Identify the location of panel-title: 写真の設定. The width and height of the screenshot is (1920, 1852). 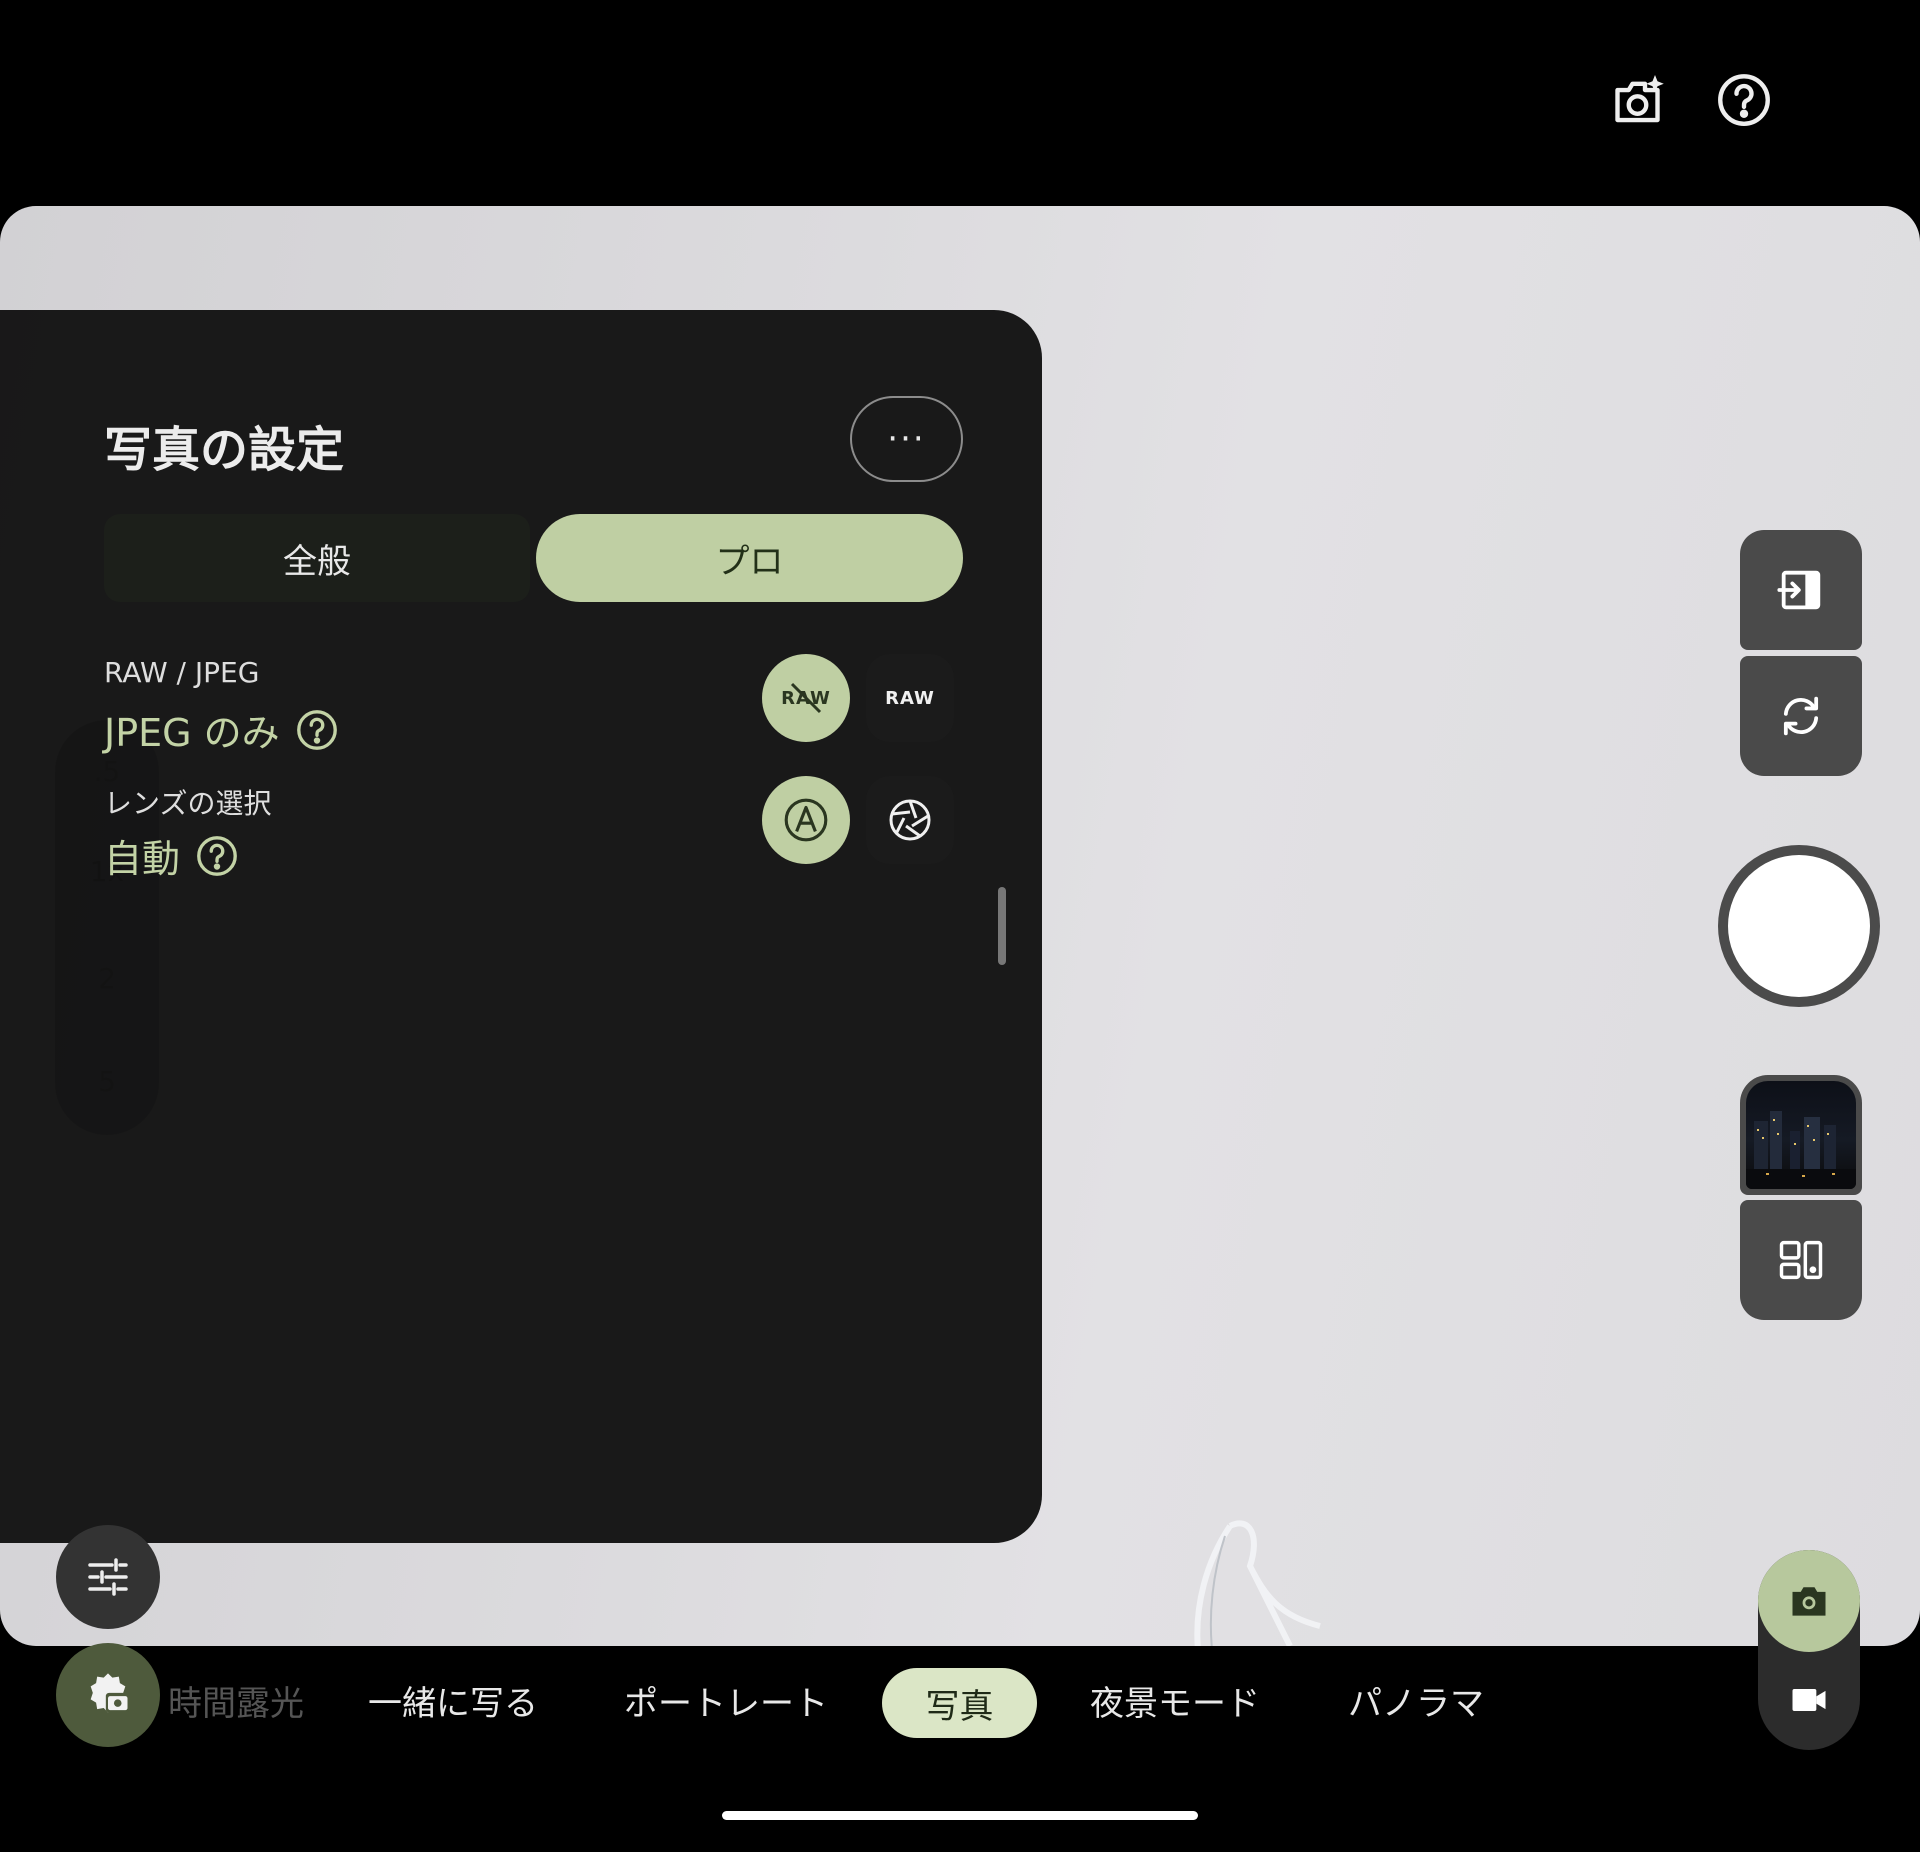
(224, 450).